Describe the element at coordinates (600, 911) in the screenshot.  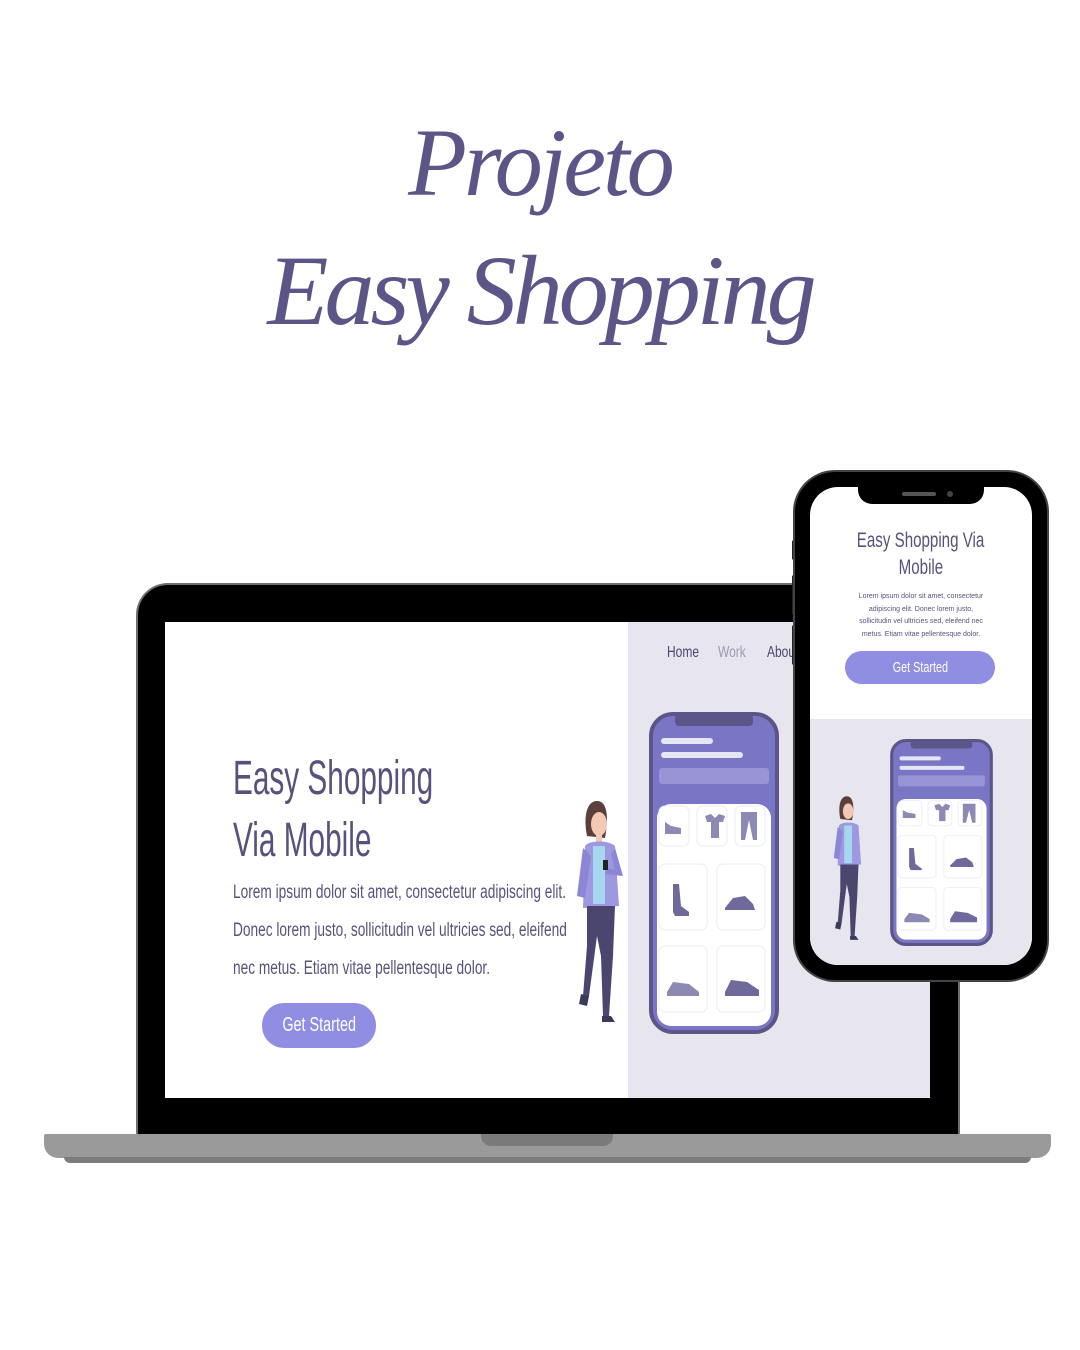
I see `woman-shopper-illustration` at that location.